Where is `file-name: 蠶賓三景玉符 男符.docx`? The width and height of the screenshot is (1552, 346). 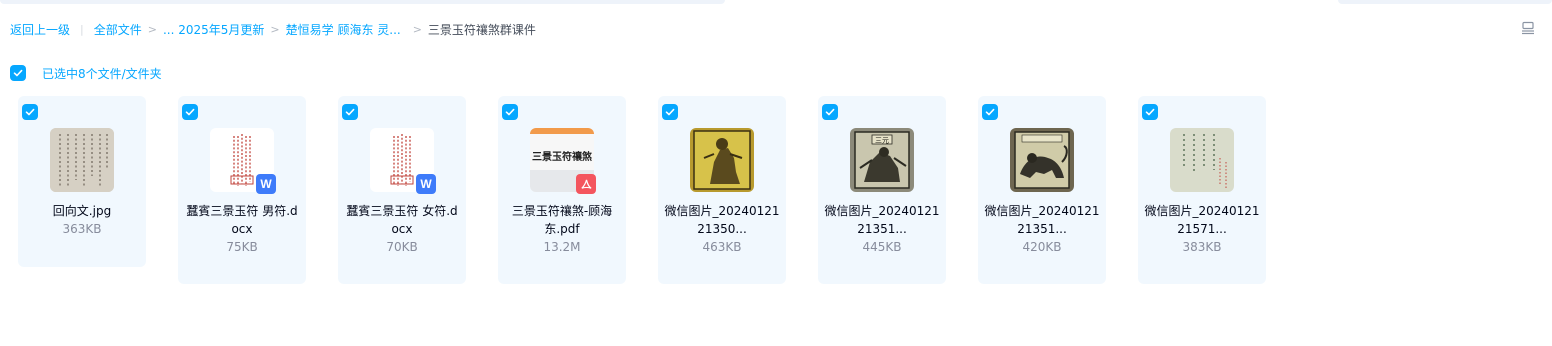
file-name: 蠶賓三景玉符 男符.docx is located at coordinates (242, 220).